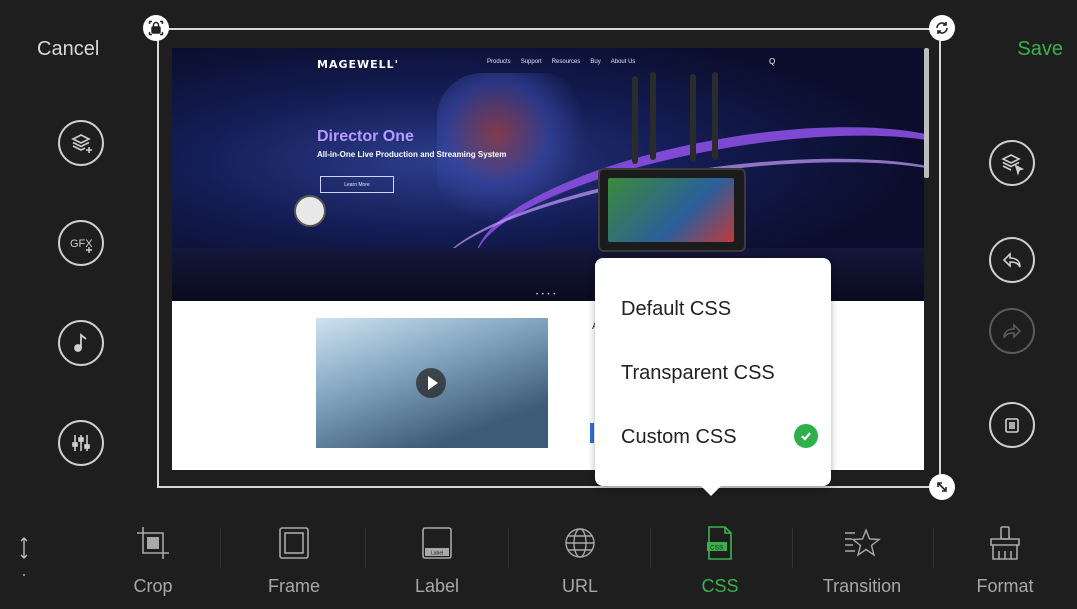  I want to click on lock-icon, so click(156, 28).